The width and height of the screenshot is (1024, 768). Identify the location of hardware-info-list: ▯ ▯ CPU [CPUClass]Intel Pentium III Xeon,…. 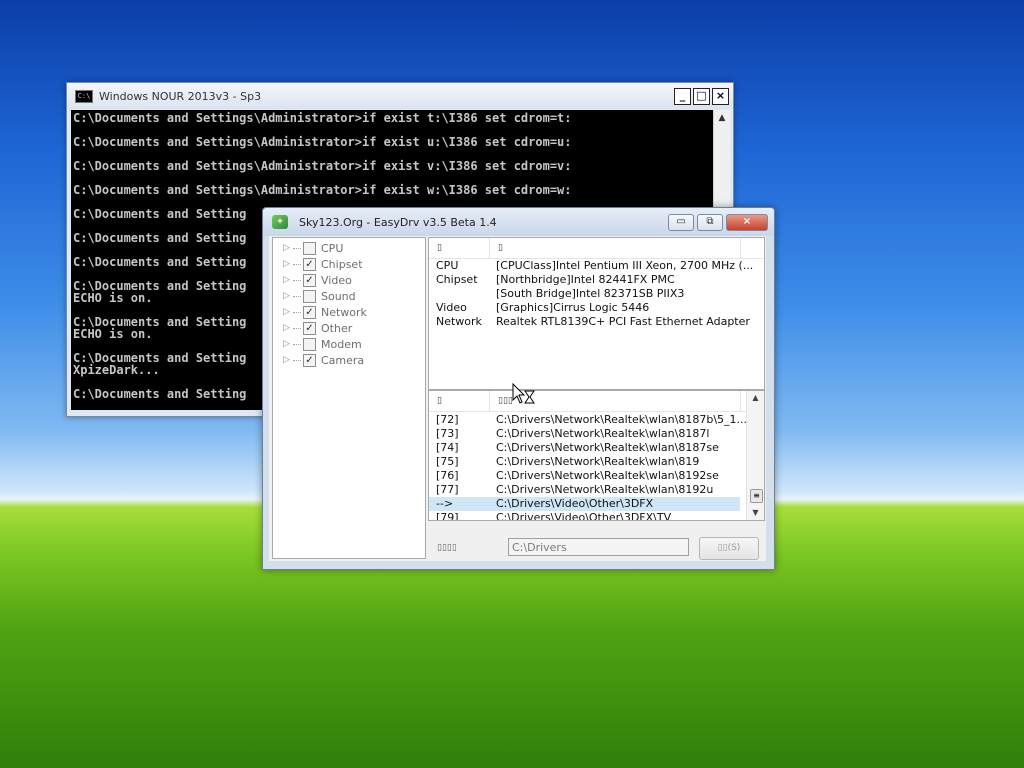
(596, 313).